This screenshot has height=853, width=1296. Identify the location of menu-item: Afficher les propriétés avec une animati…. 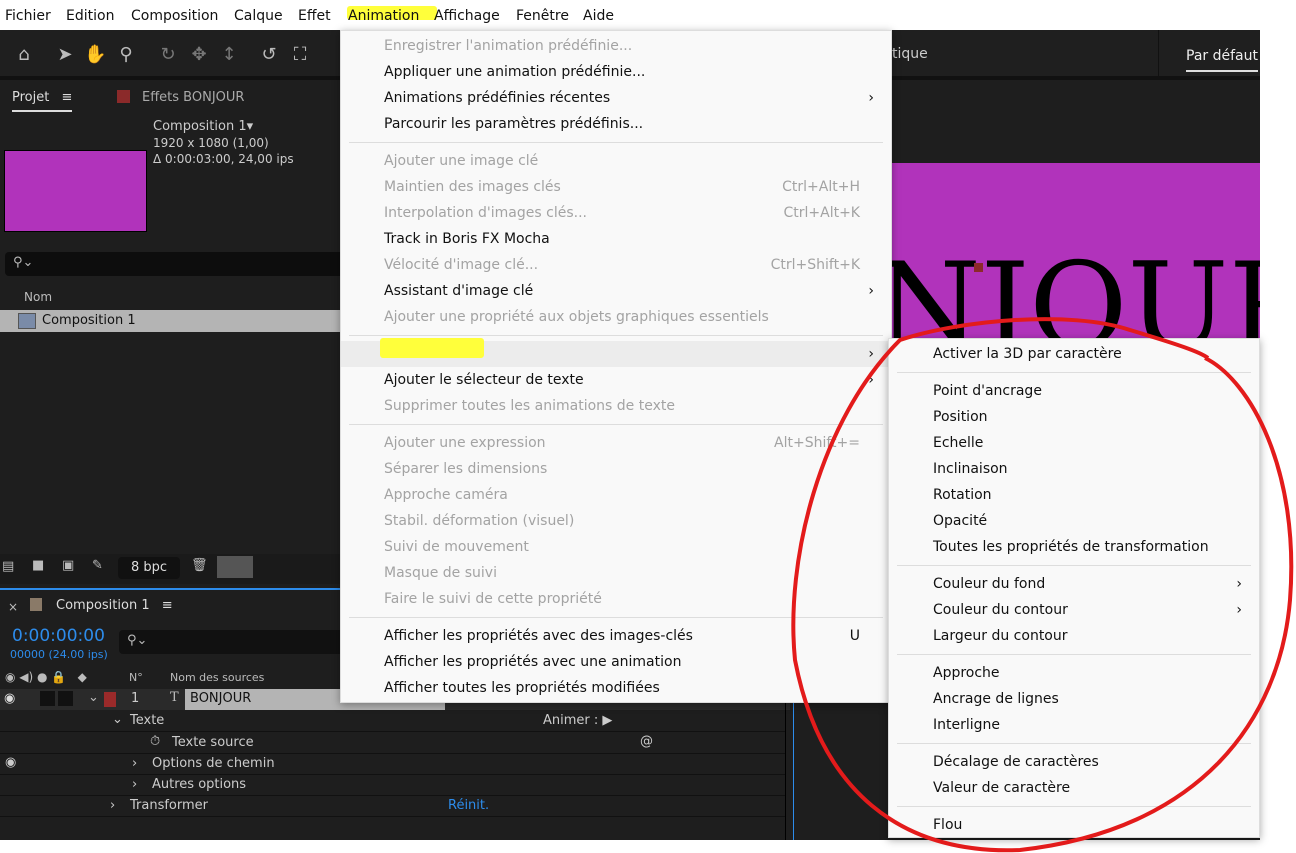
(616, 662).